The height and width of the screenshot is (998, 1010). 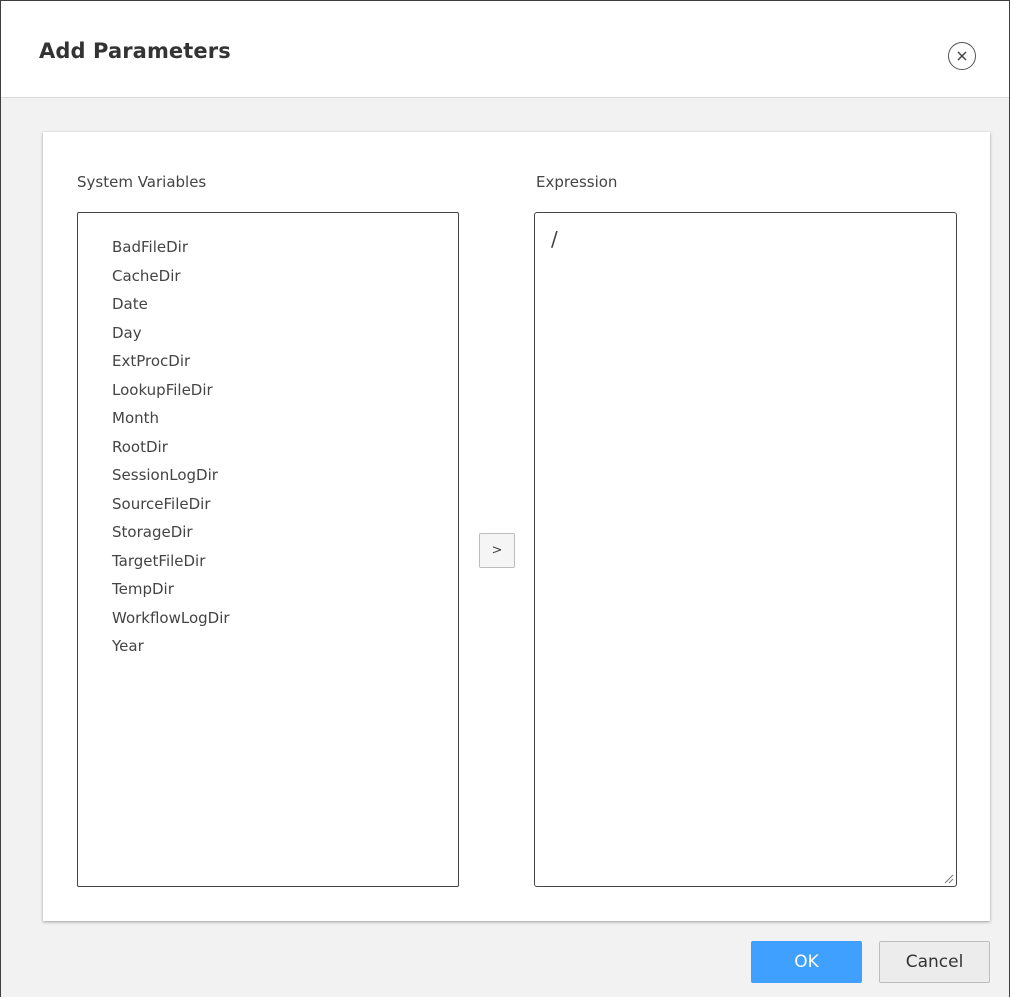 What do you see at coordinates (806, 962) in the screenshot?
I see `ok-button: OK` at bounding box center [806, 962].